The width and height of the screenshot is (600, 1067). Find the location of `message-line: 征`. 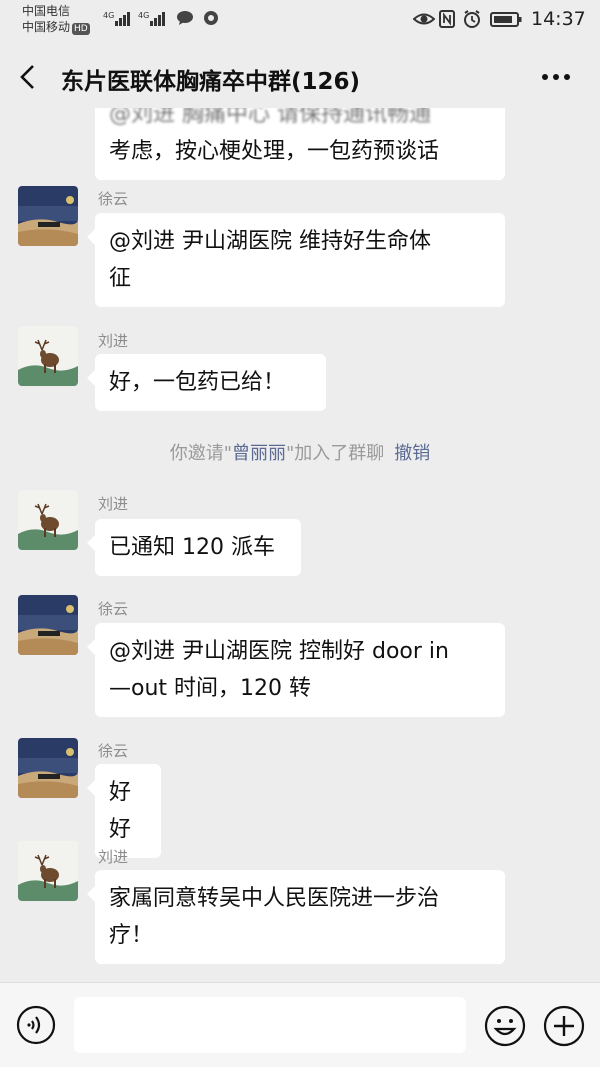

message-line: 征 is located at coordinates (120, 278).